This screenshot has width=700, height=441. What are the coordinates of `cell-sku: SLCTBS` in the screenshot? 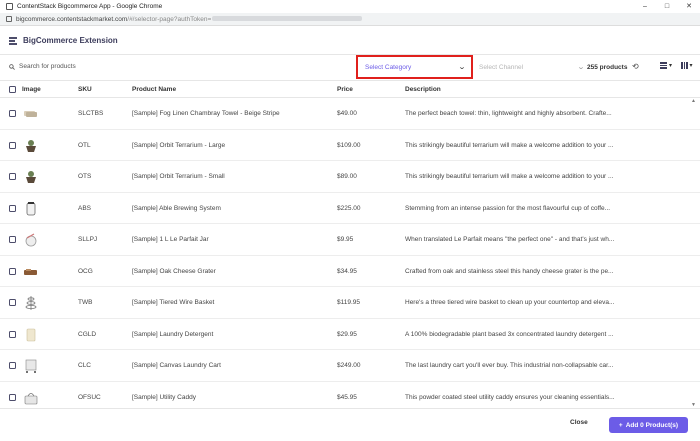 It's located at (91, 113).